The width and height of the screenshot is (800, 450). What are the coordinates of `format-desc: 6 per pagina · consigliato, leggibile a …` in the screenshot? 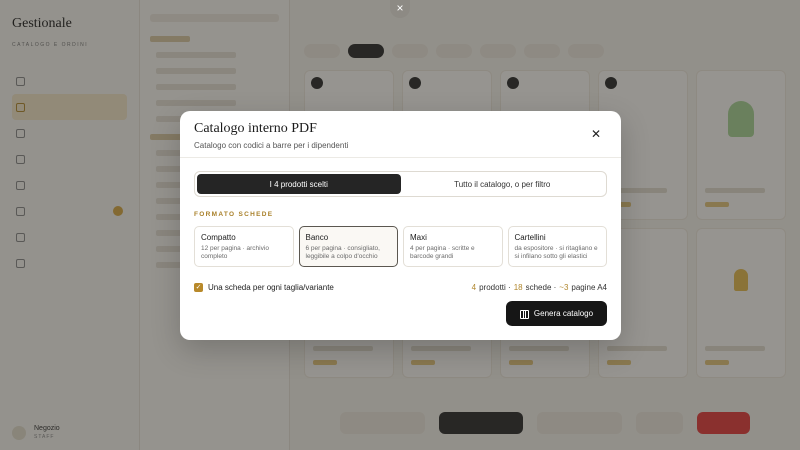 It's located at (342, 253).